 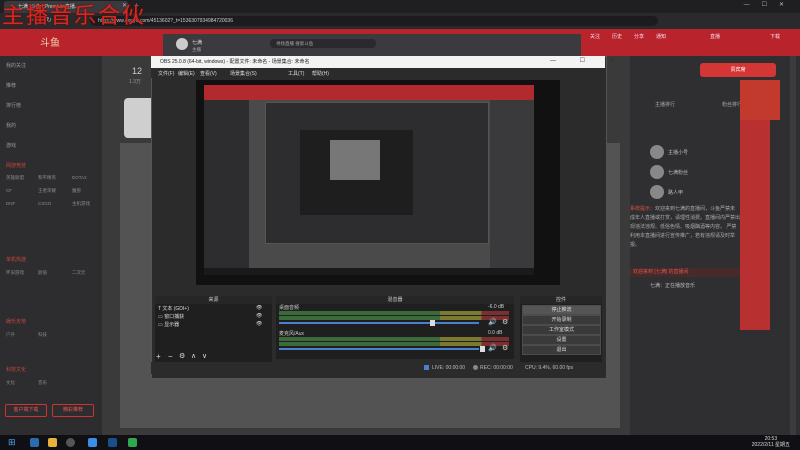 I want to click on sidebar-section-1: 网游竞技, so click(x=16, y=166).